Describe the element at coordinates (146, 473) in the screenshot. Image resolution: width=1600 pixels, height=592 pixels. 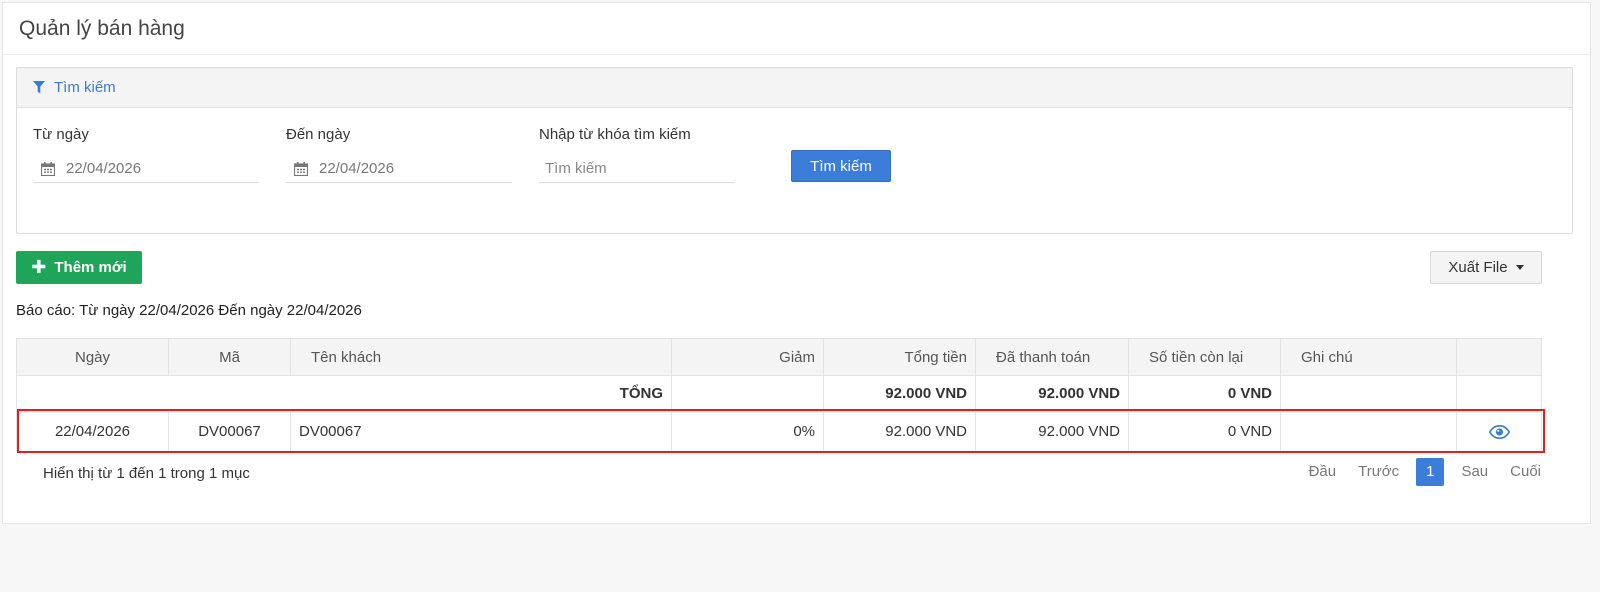
I see `pagination-info: Hiển thị từ 1 đến 1 trong 1 mục` at that location.